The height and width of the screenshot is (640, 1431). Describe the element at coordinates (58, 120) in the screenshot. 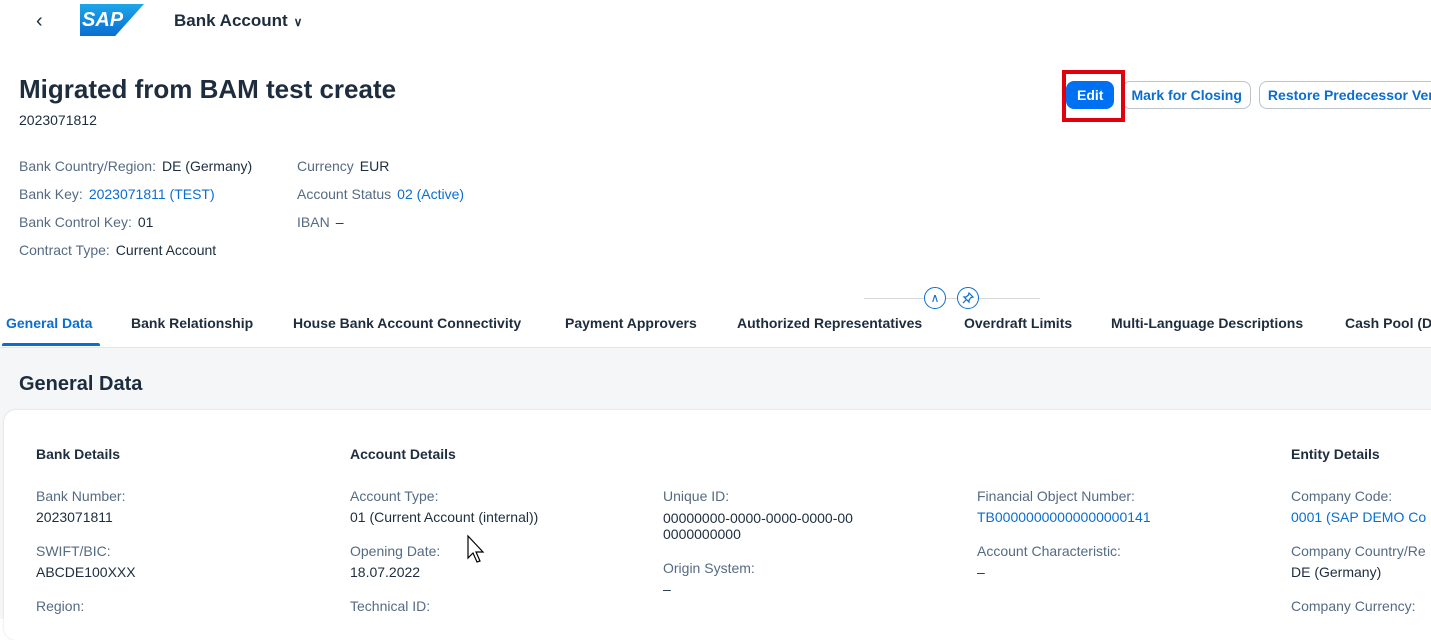

I see `object-subtitle: 2023071812` at that location.